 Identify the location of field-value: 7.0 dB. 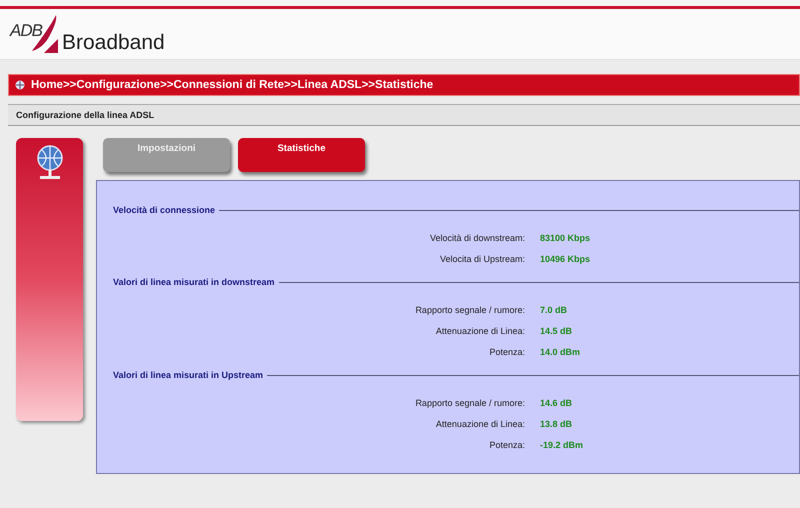
(554, 309).